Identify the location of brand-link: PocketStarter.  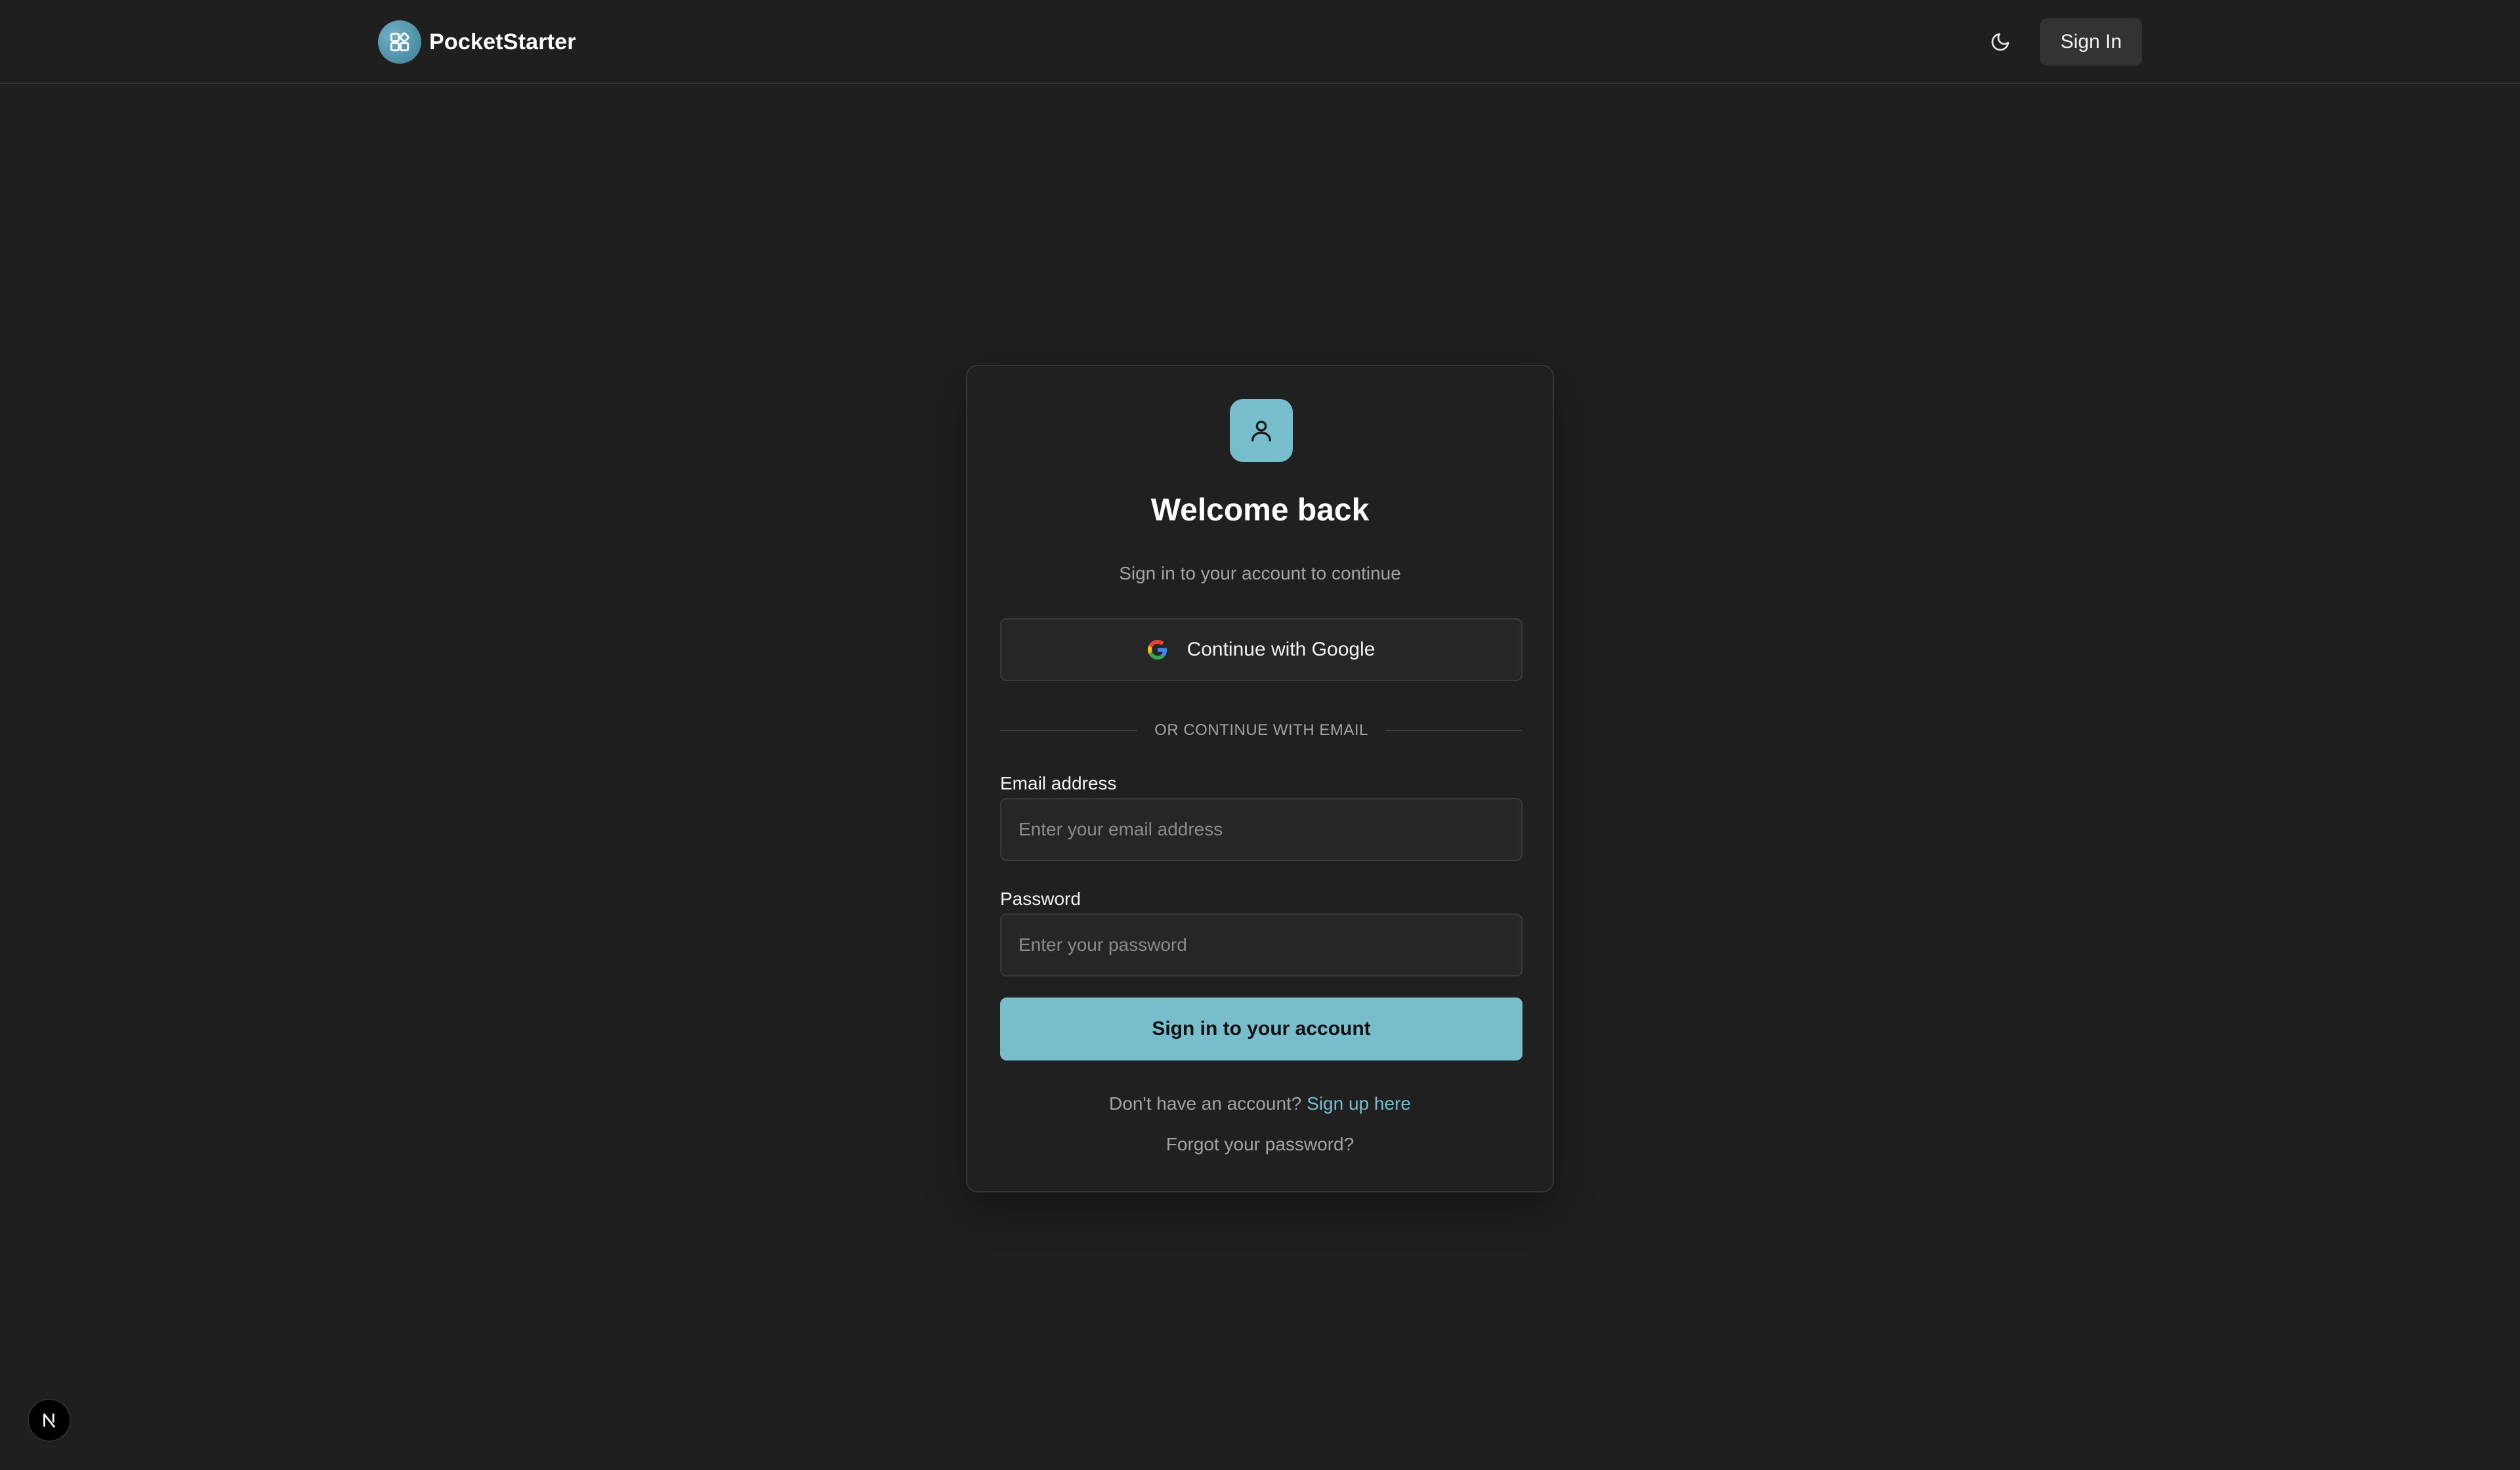
(477, 42).